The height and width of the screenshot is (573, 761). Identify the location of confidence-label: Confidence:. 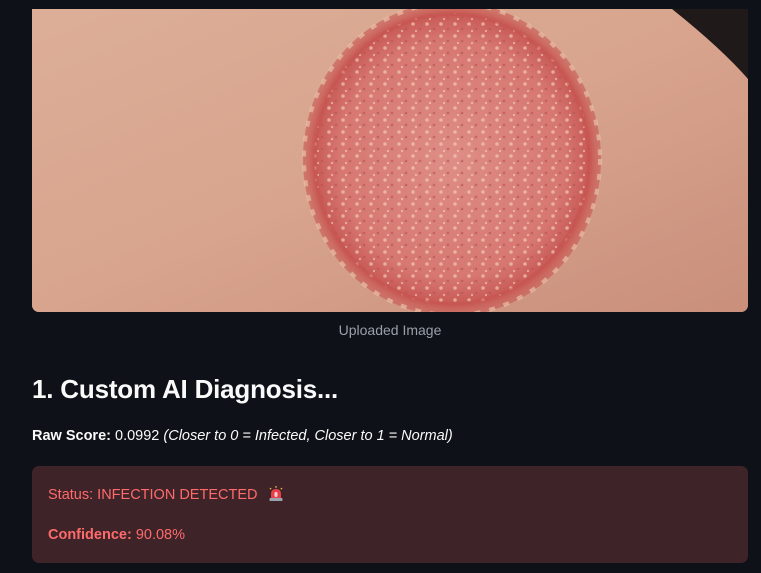
(90, 535).